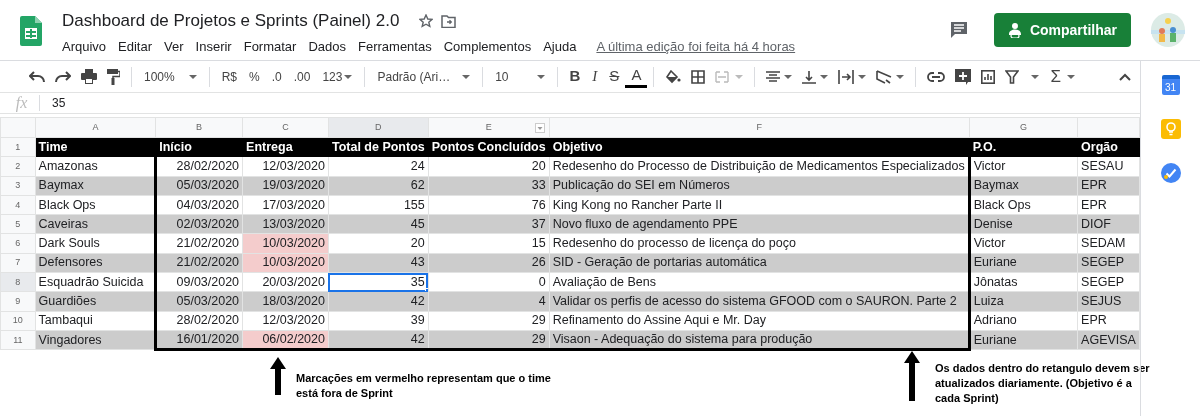 This screenshot has width=1200, height=416. Describe the element at coordinates (285, 205) in the screenshot. I see `table-cell: 17/03/2020` at that location.